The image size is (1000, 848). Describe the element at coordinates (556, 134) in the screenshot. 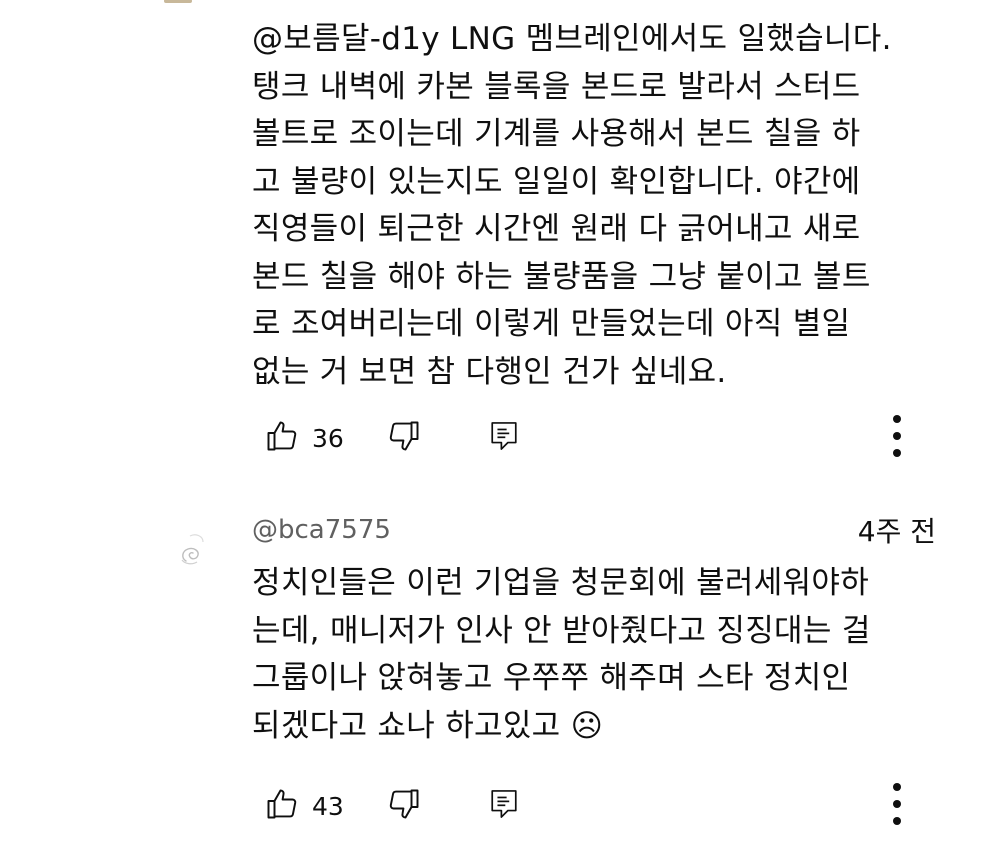

I see `comment-text-line: 볼트로 조이는데 기계를 사용해서 본드 칠을 하` at that location.